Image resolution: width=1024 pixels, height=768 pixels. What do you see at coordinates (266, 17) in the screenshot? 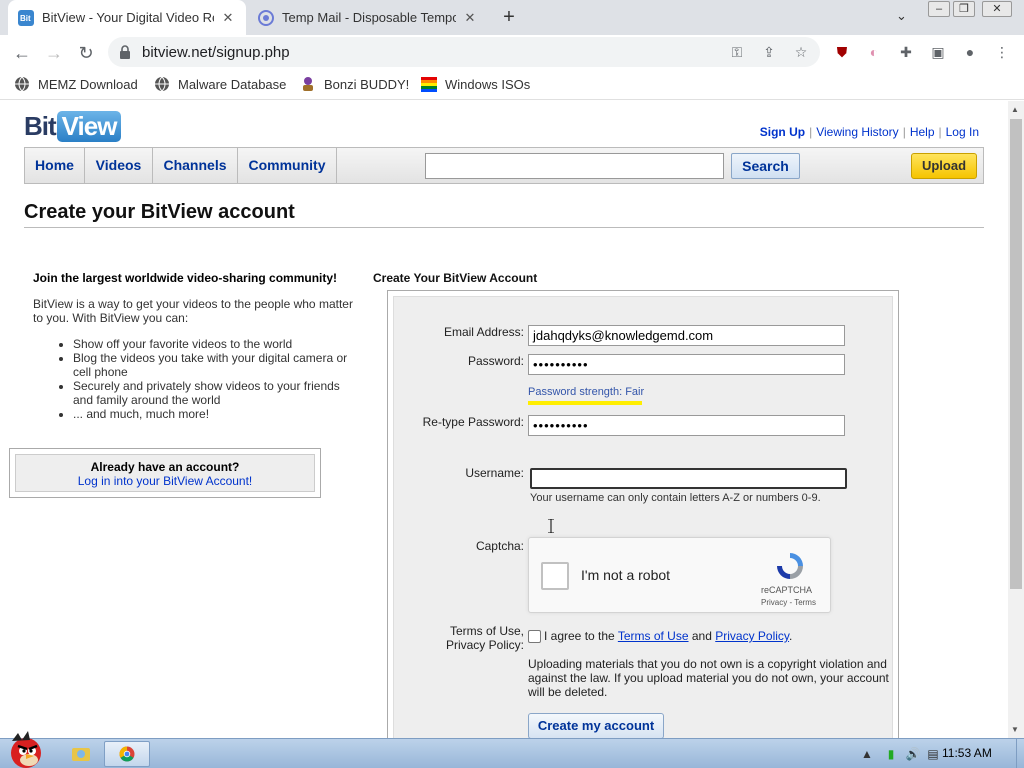
I see `tempmail-favicon` at bounding box center [266, 17].